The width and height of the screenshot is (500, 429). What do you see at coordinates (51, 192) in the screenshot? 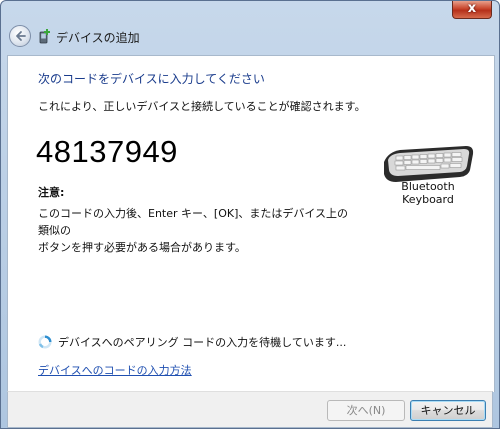
I see `note-heading: 注意:` at bounding box center [51, 192].